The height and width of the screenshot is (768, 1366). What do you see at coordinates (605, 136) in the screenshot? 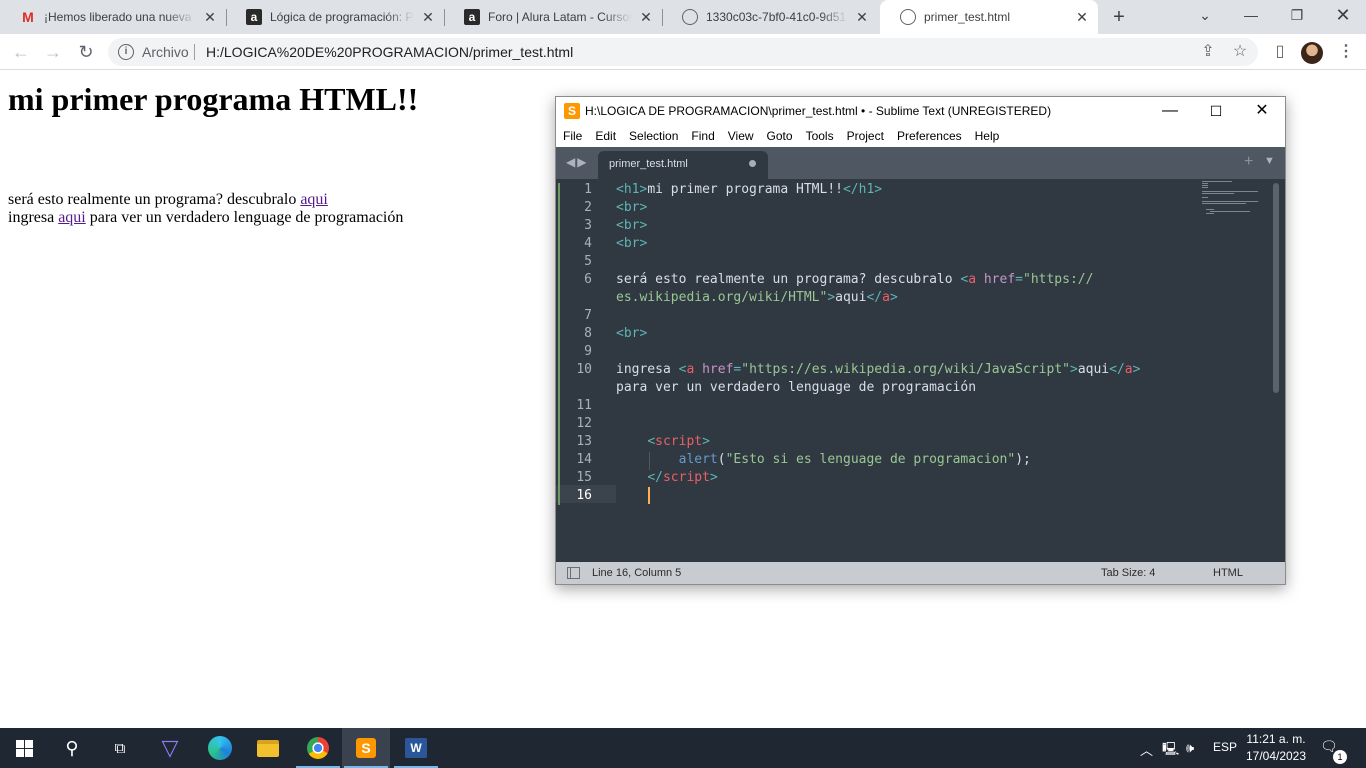
I see `menu-edit: Edit` at bounding box center [605, 136].